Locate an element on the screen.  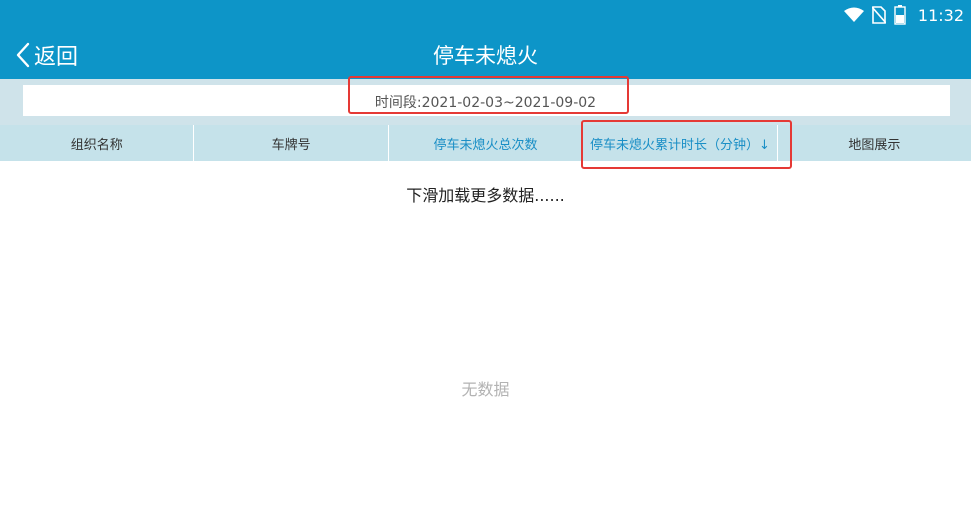
wifi-icon is located at coordinates (853, 14).